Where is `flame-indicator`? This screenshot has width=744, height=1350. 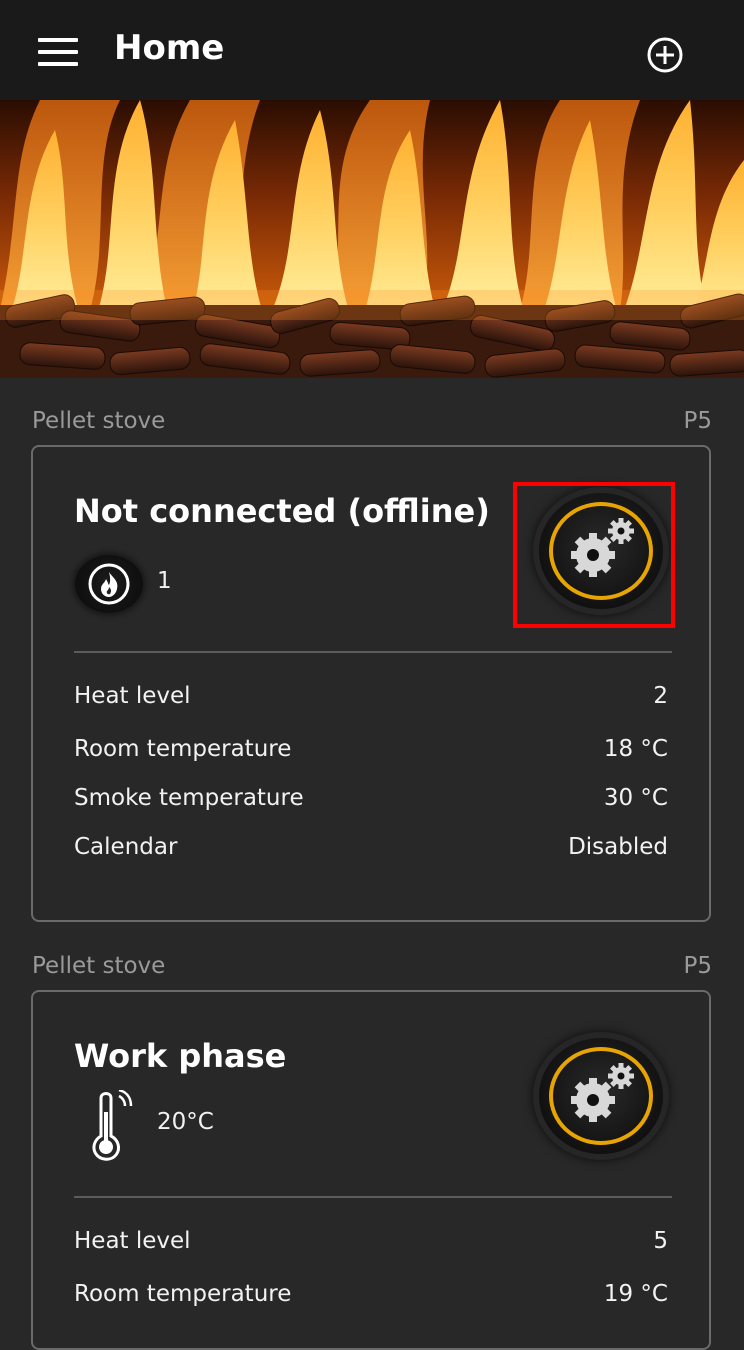
flame-indicator is located at coordinates (109, 584).